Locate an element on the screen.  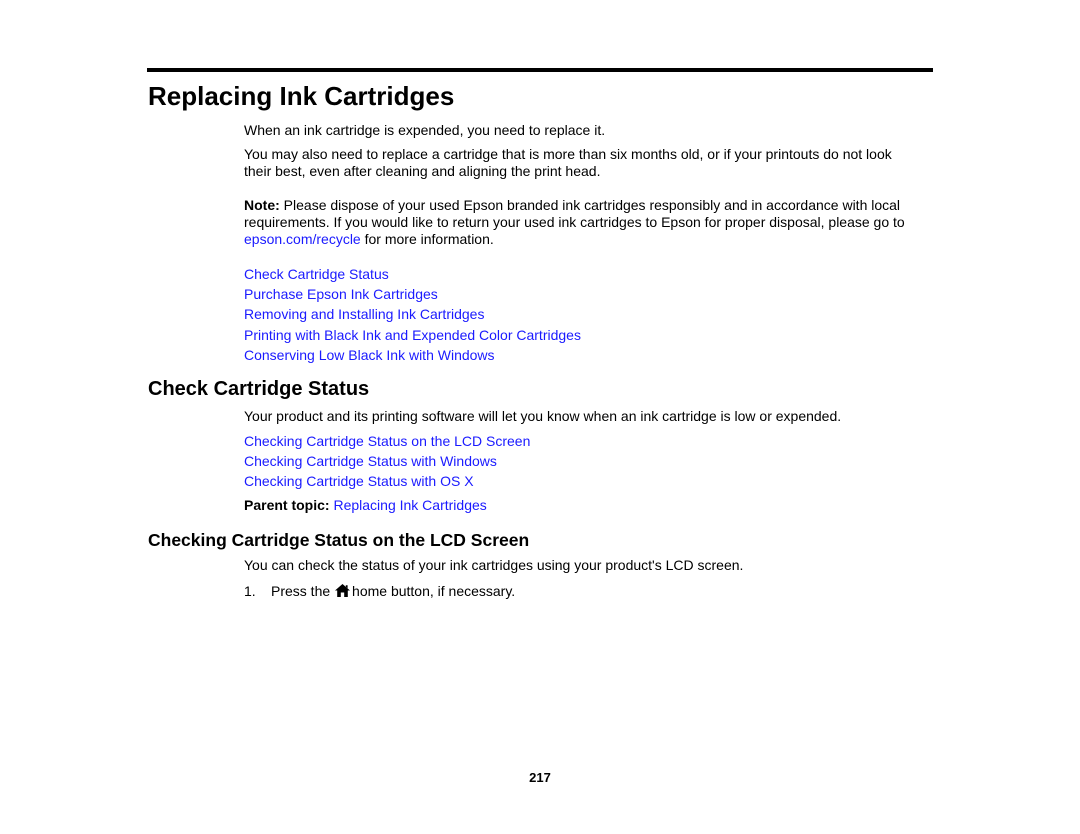
parent-topic-line: Parent topic: Replacing Ink Cartridges is located at coordinates (365, 505).